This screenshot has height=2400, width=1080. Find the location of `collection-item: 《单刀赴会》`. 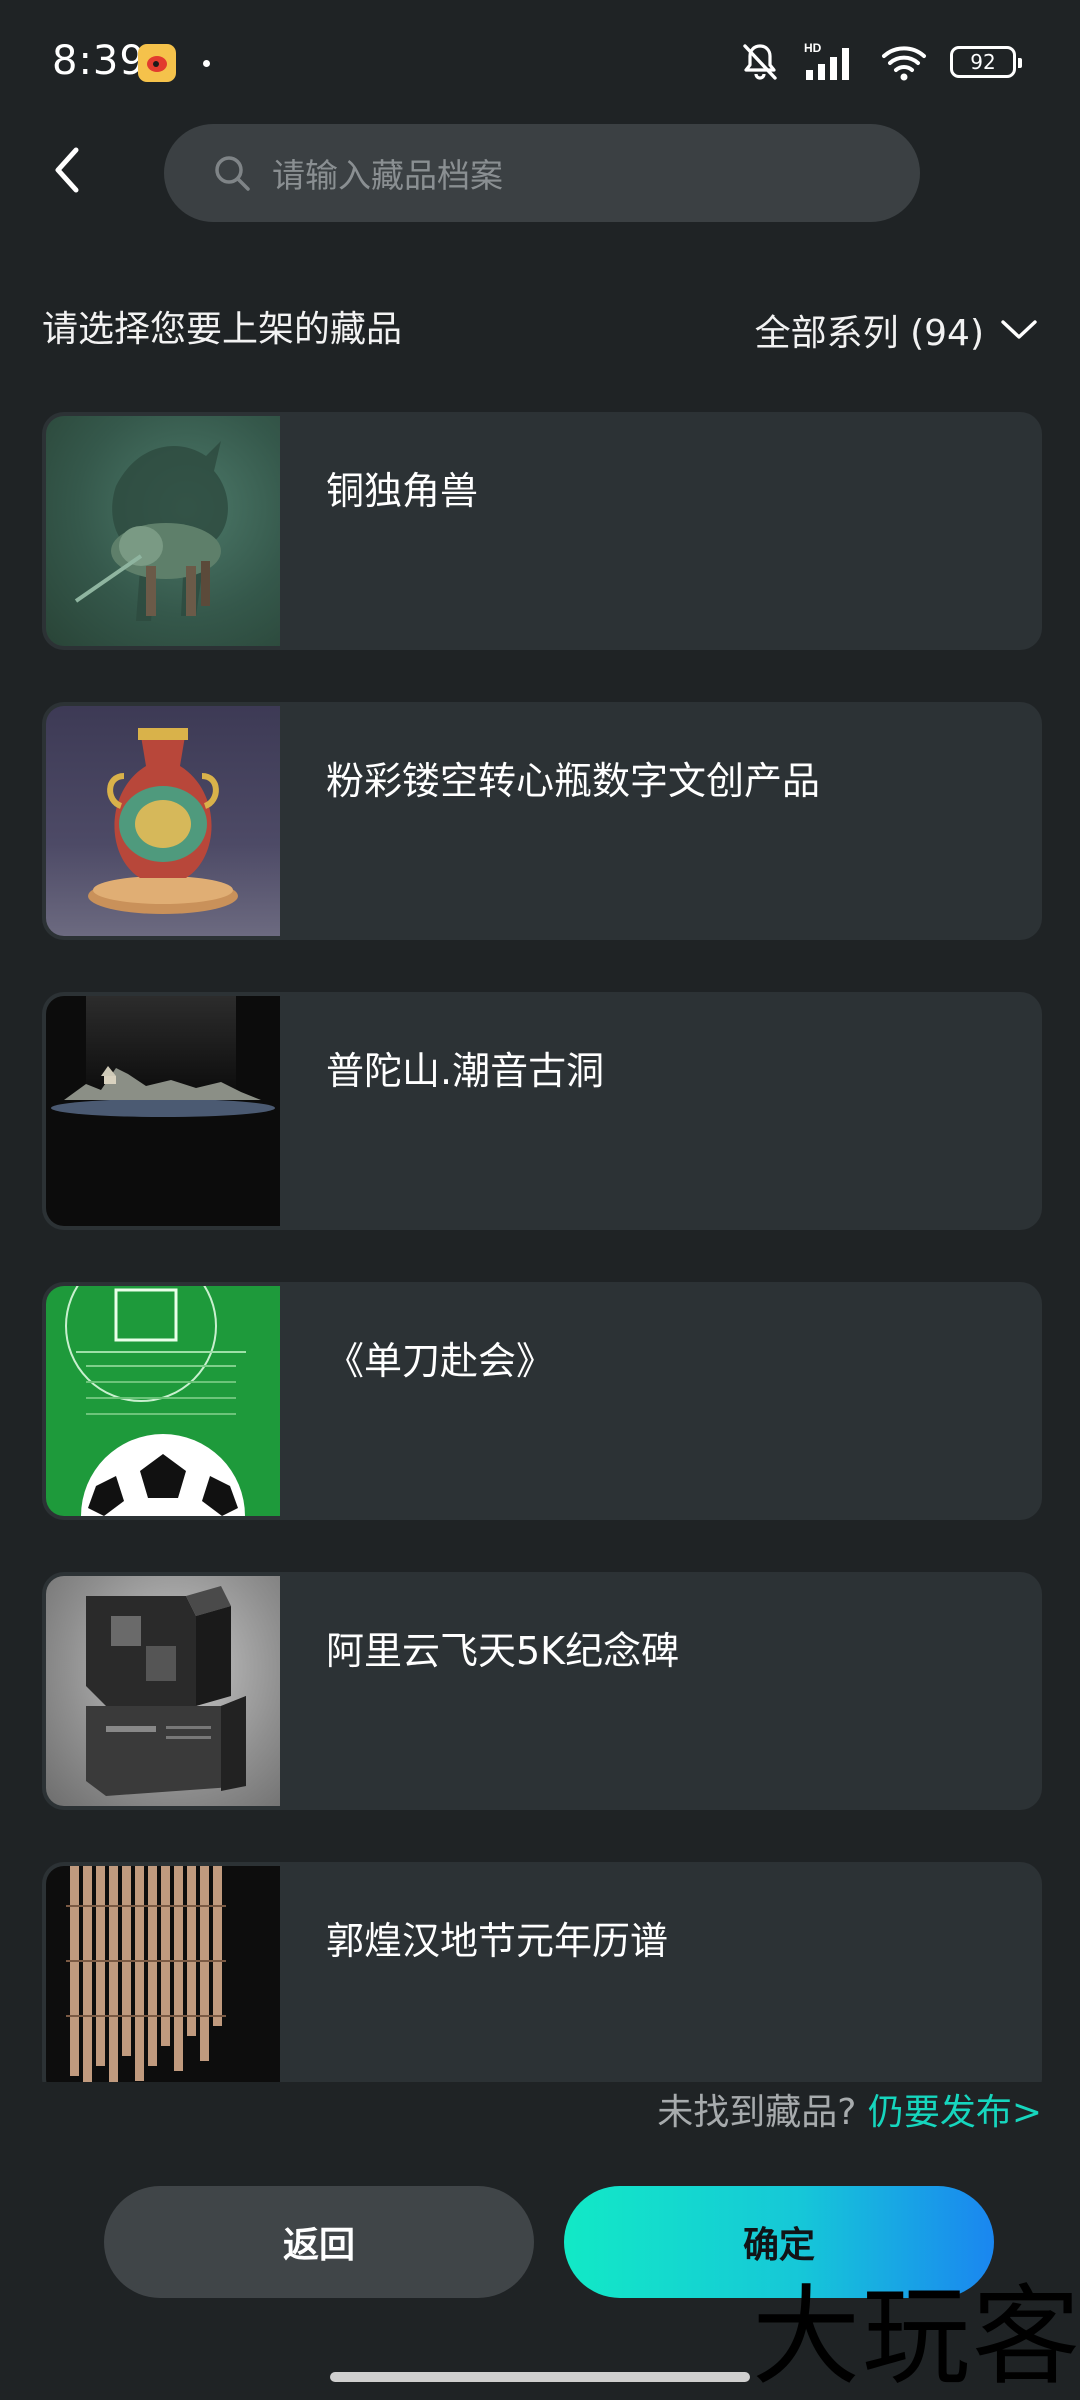

collection-item: 《单刀赴会》 is located at coordinates (542, 1401).